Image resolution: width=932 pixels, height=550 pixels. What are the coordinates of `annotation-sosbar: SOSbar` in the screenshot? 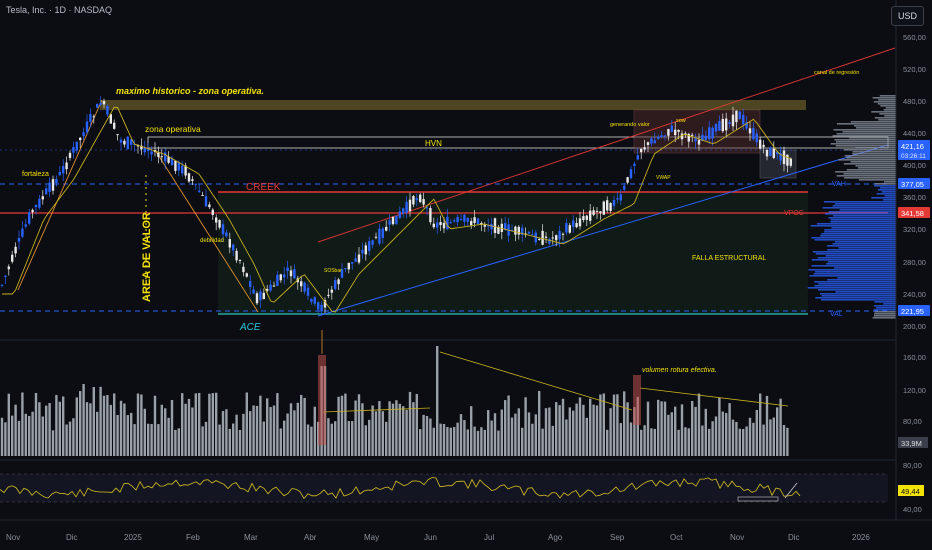 It's located at (333, 271).